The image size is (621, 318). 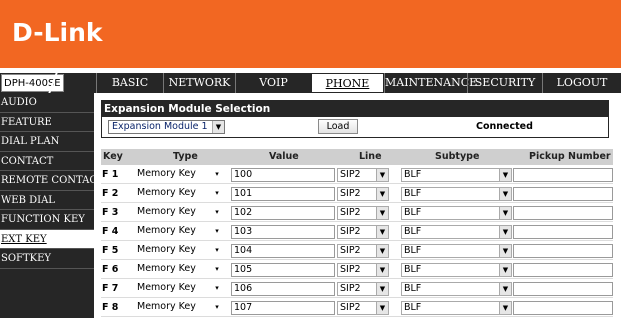 What do you see at coordinates (243, 288) in the screenshot?
I see `value-text: 106` at bounding box center [243, 288].